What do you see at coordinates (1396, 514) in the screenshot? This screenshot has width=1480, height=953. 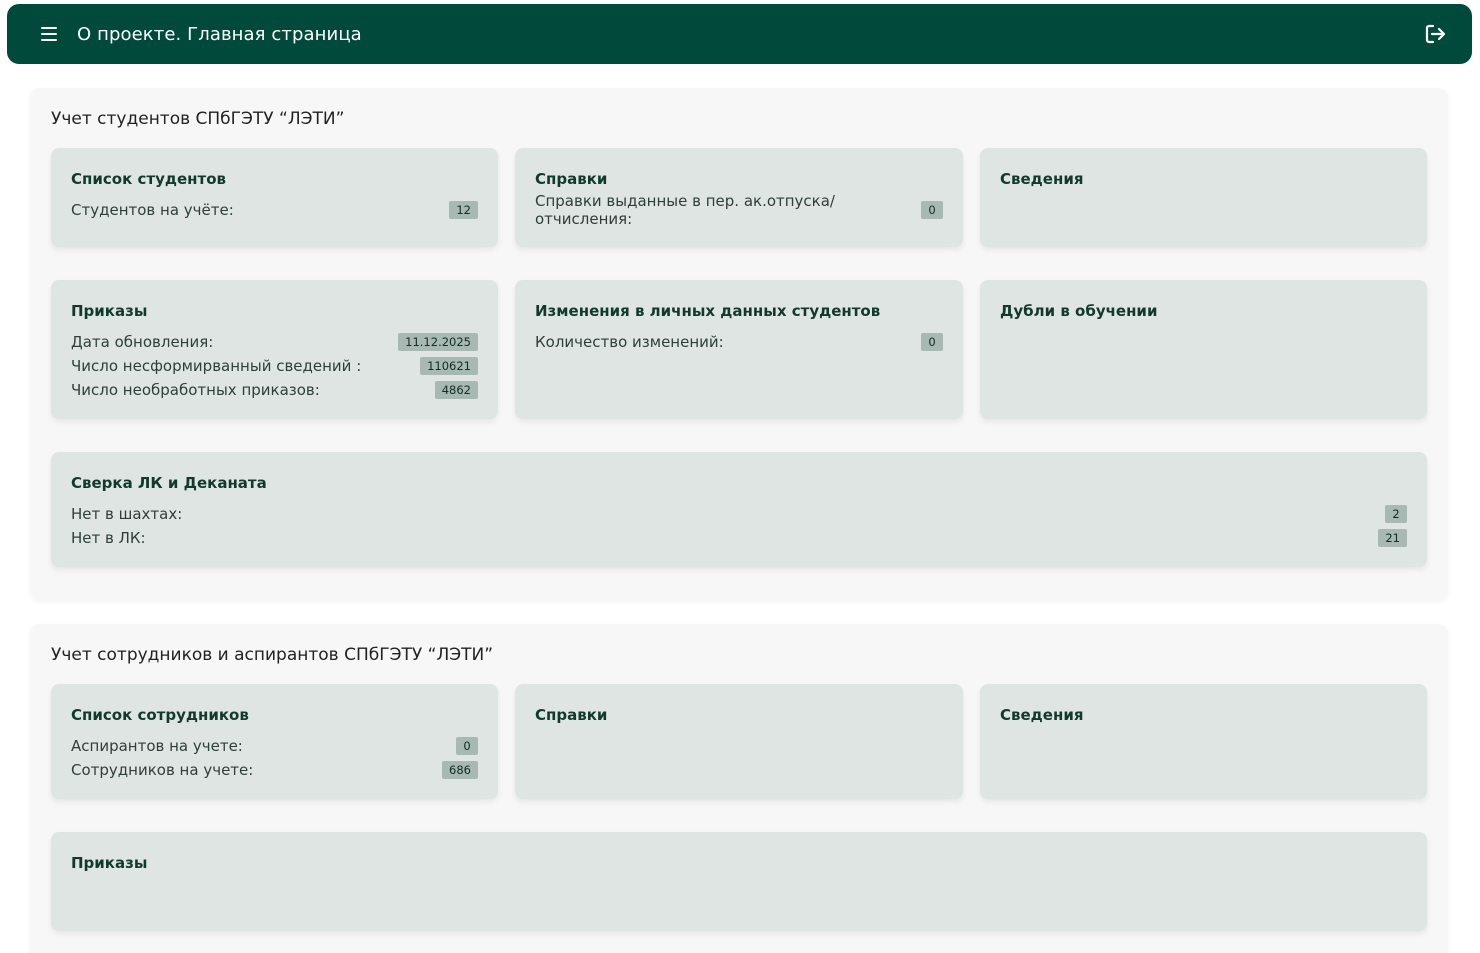 I see `count-badge: 2` at bounding box center [1396, 514].